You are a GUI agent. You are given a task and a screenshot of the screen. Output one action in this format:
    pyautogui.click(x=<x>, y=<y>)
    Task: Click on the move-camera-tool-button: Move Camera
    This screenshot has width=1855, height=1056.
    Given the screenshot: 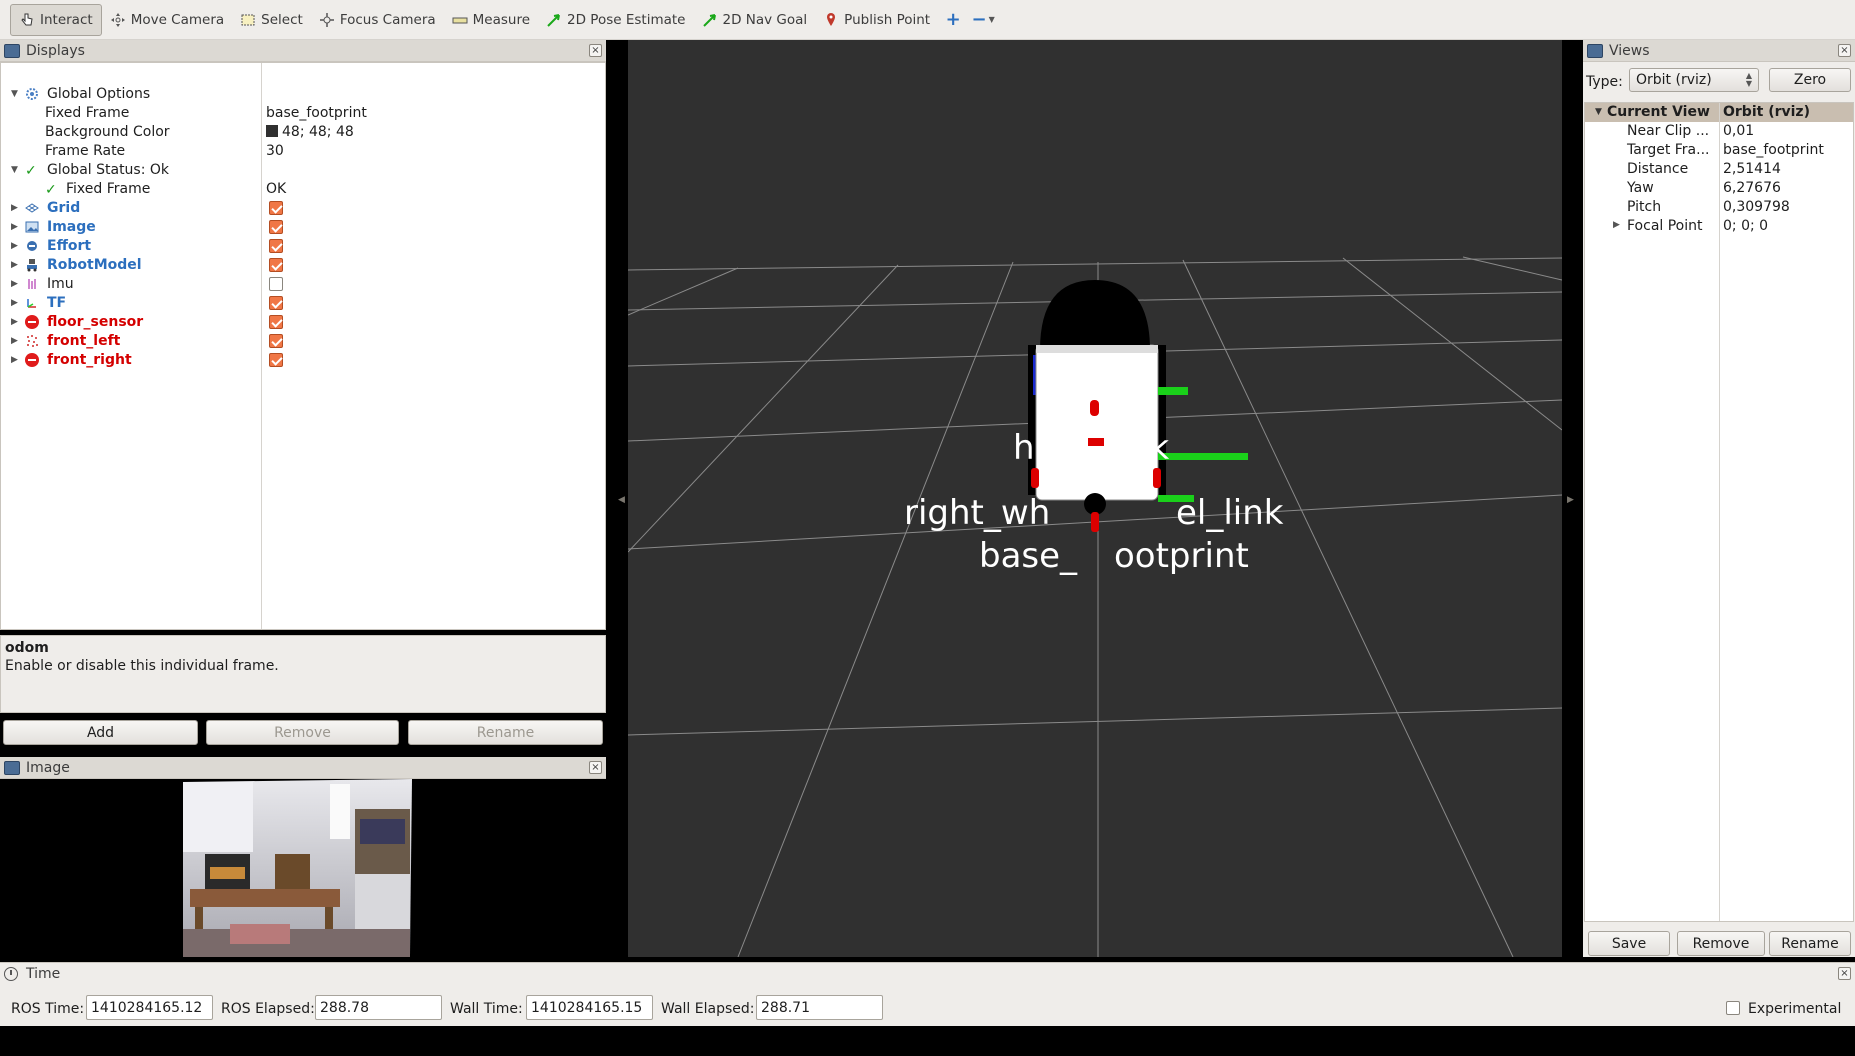 What is the action you would take?
    pyautogui.click(x=167, y=20)
    